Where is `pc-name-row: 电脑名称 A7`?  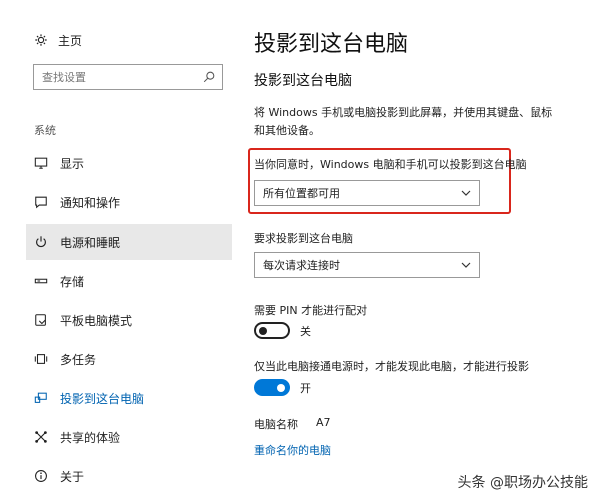
pc-name-row: 电脑名称 A7 is located at coordinates (292, 424).